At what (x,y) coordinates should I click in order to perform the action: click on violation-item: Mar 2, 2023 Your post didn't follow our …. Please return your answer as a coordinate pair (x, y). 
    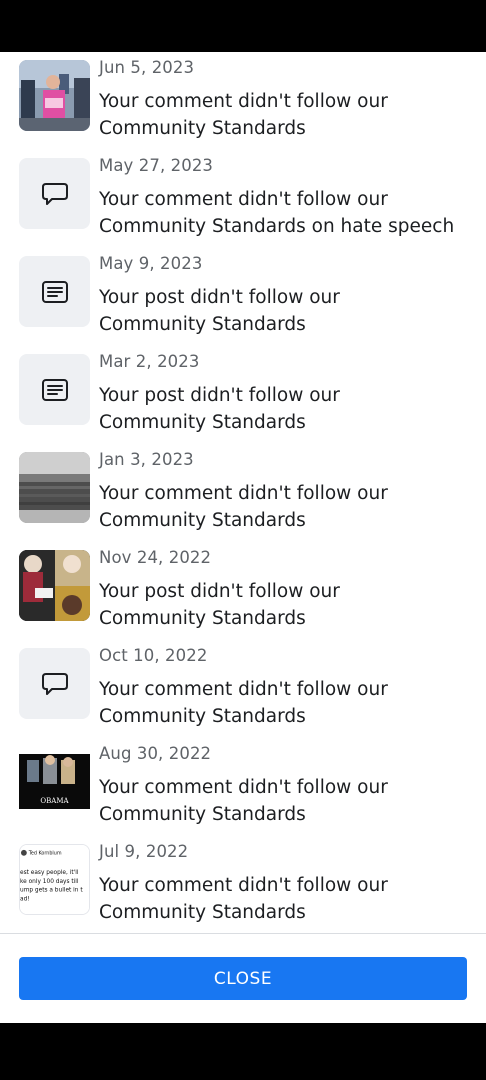
    Looking at the image, I should click on (243, 395).